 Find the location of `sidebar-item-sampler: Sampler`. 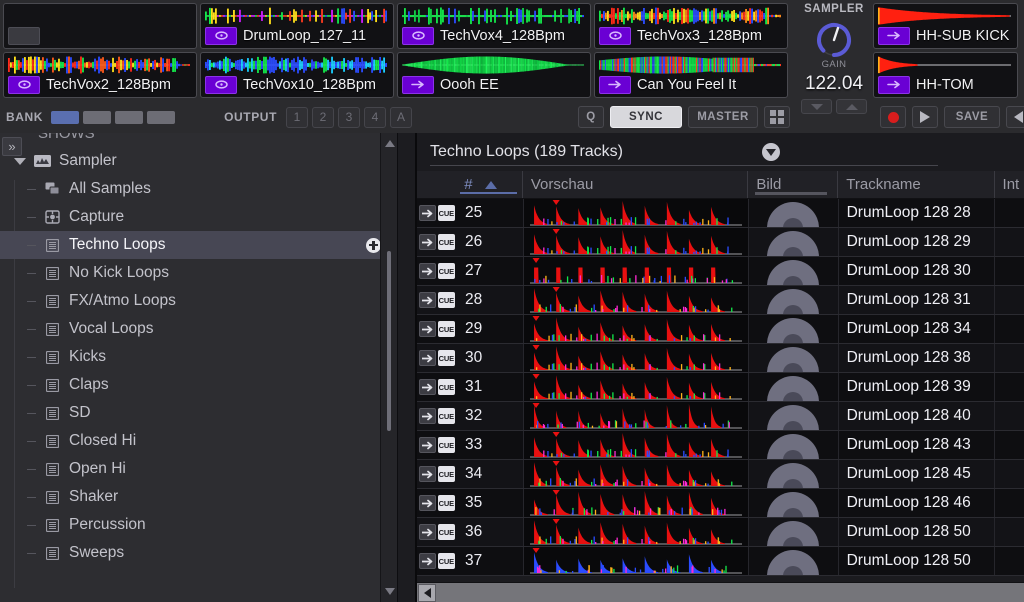

sidebar-item-sampler: Sampler is located at coordinates (198, 161).